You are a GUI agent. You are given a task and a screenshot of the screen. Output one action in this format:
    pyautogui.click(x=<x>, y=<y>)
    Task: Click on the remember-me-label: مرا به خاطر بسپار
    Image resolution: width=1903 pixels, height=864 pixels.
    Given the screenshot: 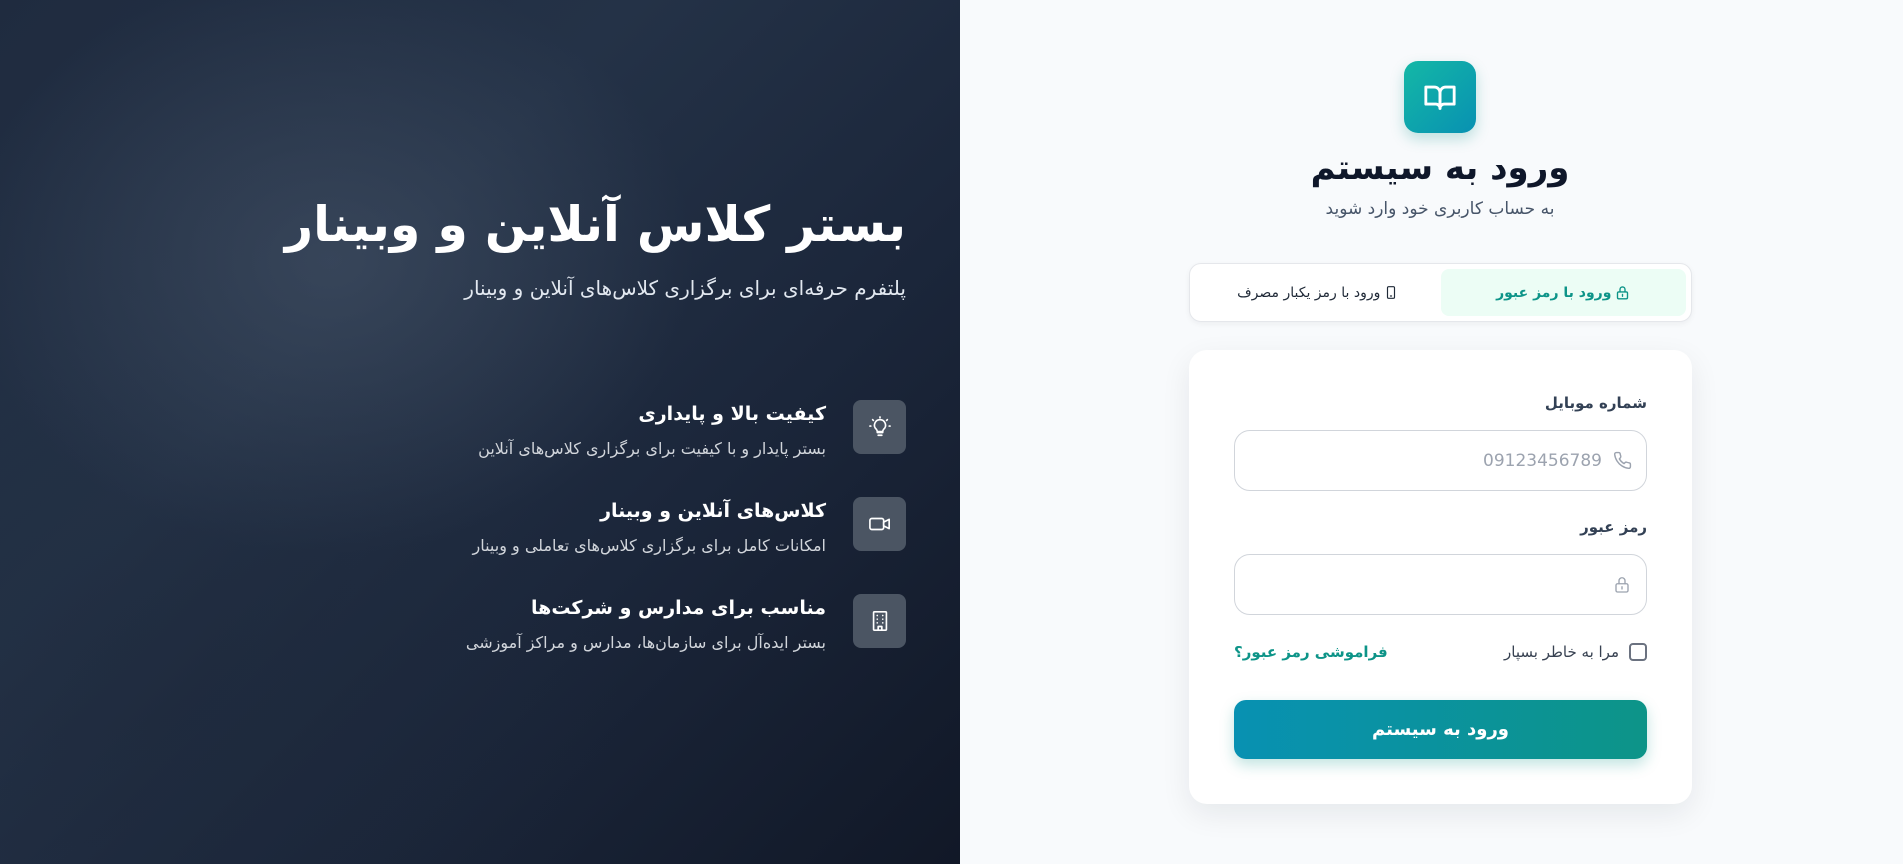 What is the action you would take?
    pyautogui.click(x=1561, y=652)
    